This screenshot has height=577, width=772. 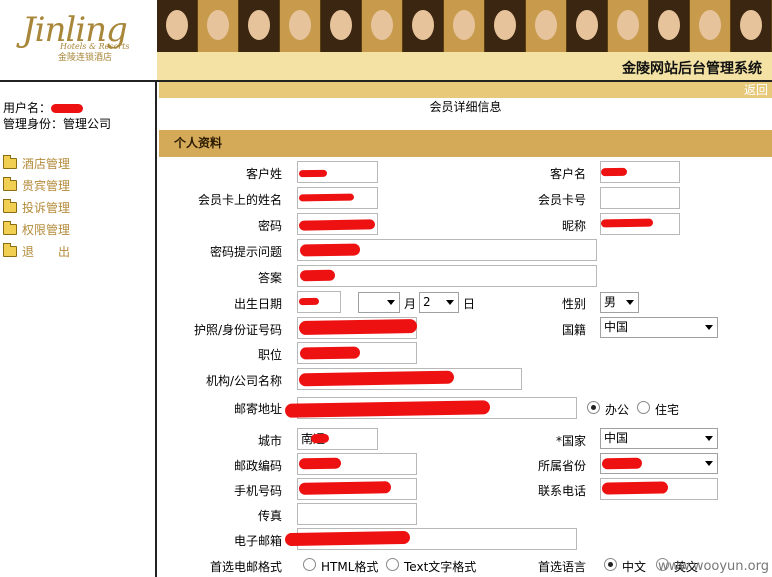 What do you see at coordinates (465, 90) in the screenshot?
I see `back-bar: 返回` at bounding box center [465, 90].